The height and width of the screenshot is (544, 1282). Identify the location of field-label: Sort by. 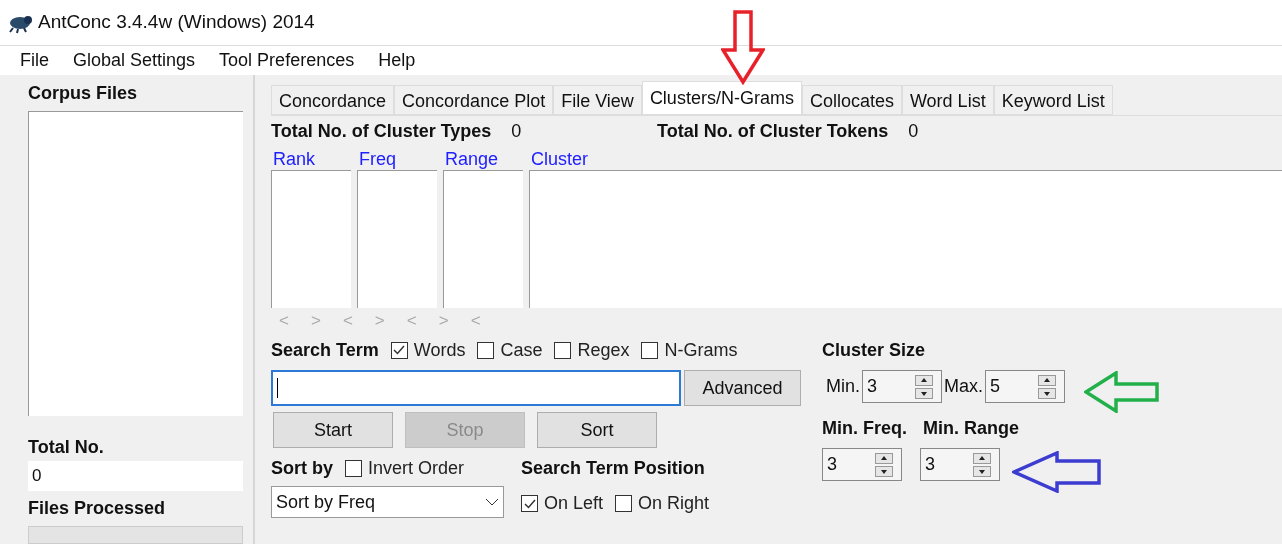
(302, 468).